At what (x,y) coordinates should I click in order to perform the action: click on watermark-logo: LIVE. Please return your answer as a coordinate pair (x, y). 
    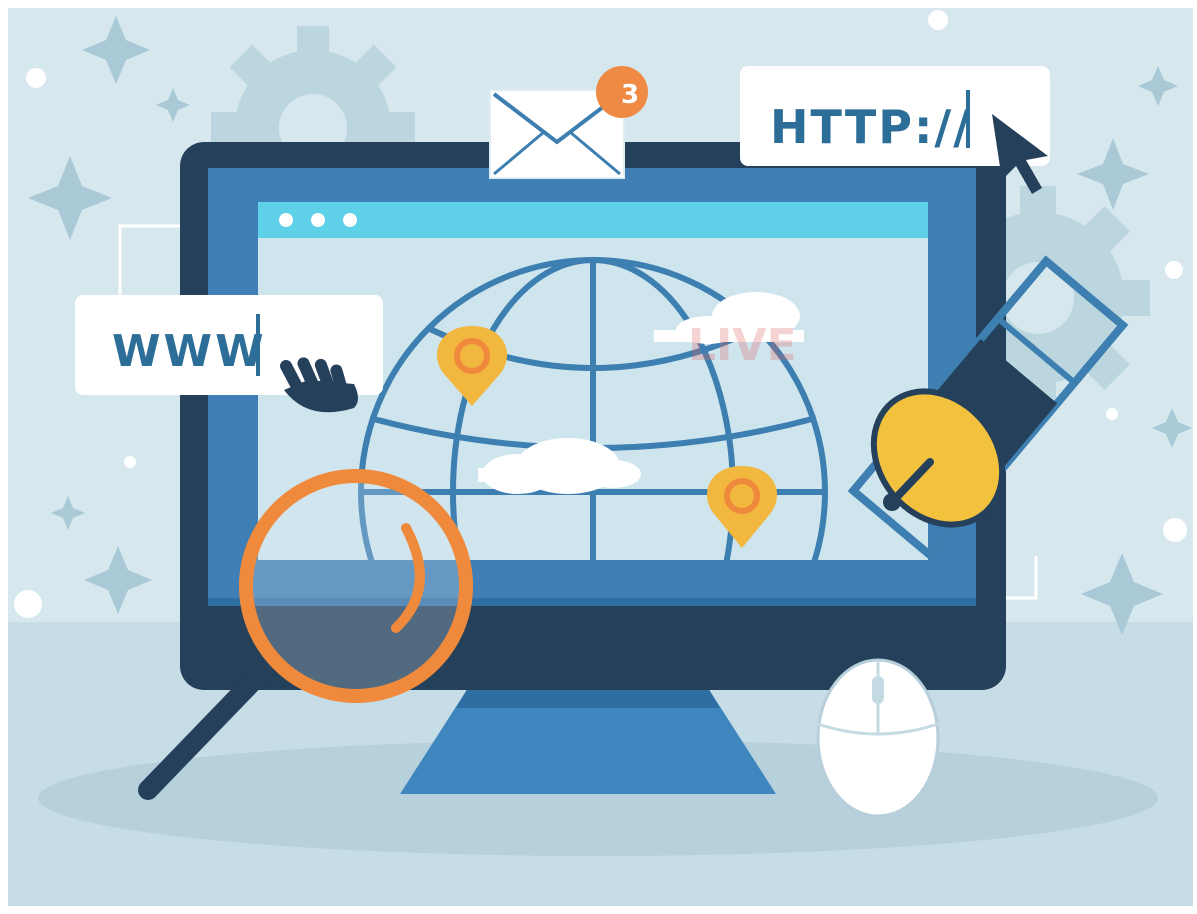
    Looking at the image, I should click on (742, 345).